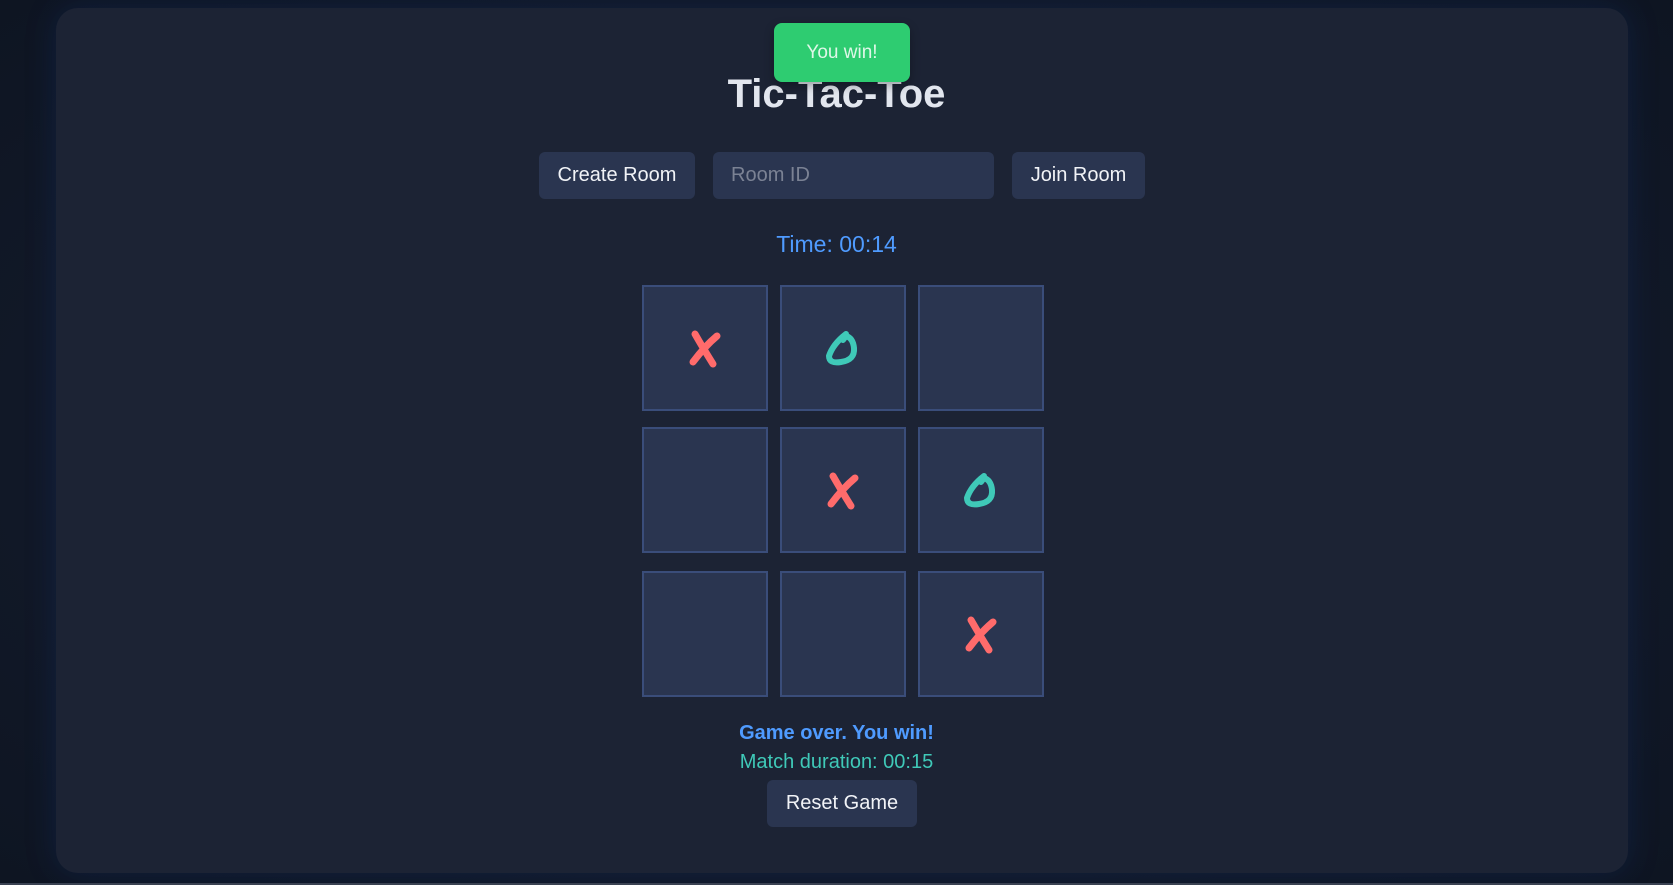 The width and height of the screenshot is (1673, 885). What do you see at coordinates (836, 733) in the screenshot?
I see `game-status: Game over. You win!` at bounding box center [836, 733].